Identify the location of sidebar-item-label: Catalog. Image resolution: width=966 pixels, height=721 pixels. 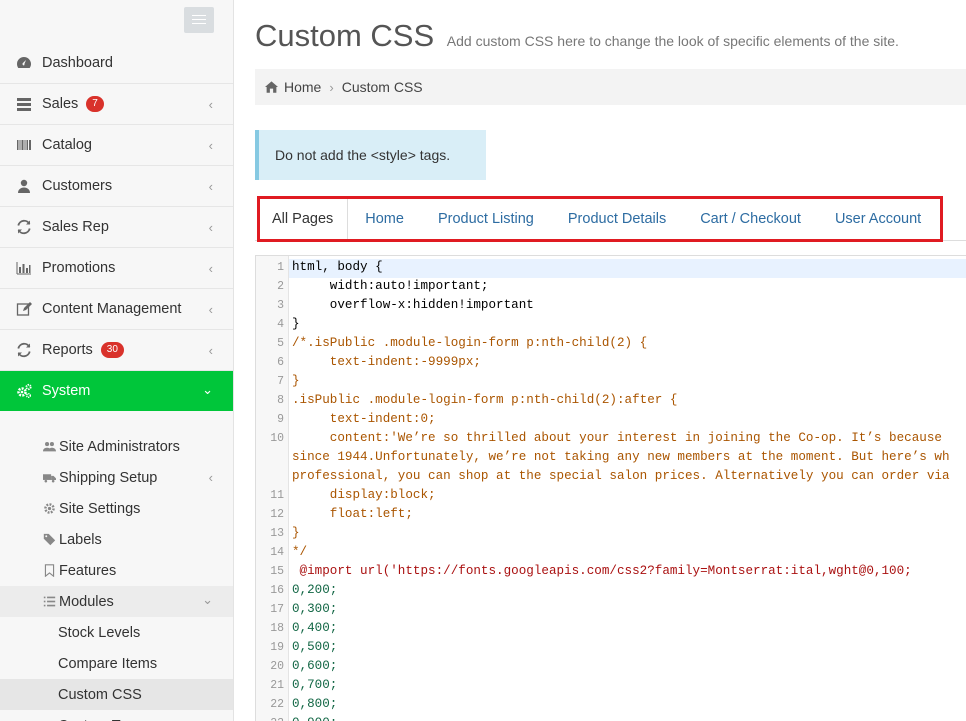
(67, 145).